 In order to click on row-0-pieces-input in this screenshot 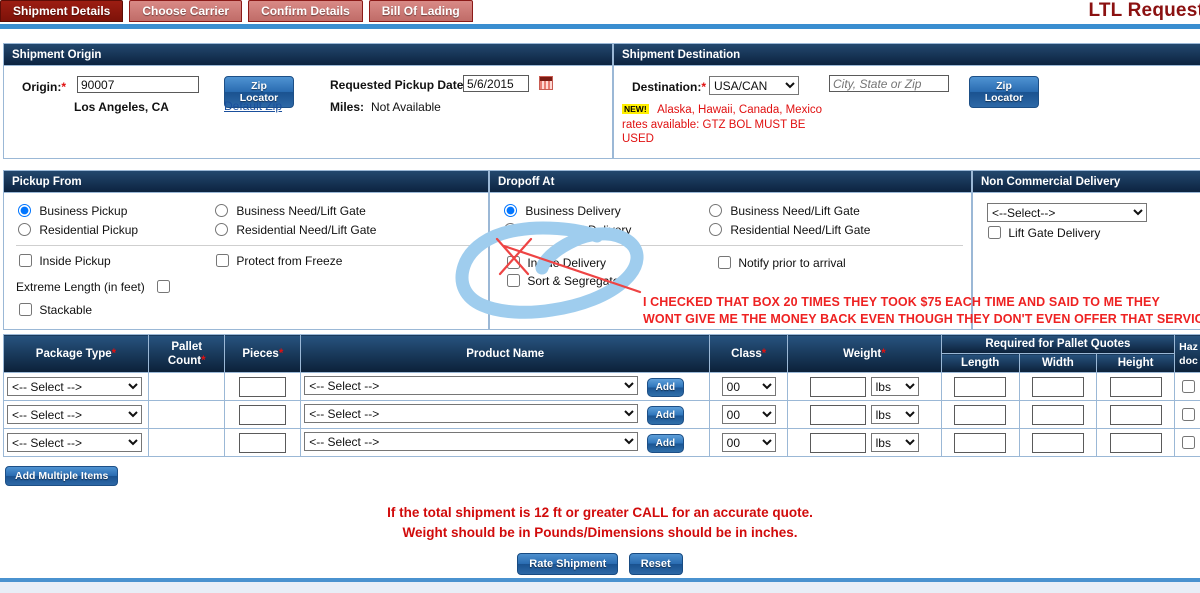, I will do `click(263, 386)`.